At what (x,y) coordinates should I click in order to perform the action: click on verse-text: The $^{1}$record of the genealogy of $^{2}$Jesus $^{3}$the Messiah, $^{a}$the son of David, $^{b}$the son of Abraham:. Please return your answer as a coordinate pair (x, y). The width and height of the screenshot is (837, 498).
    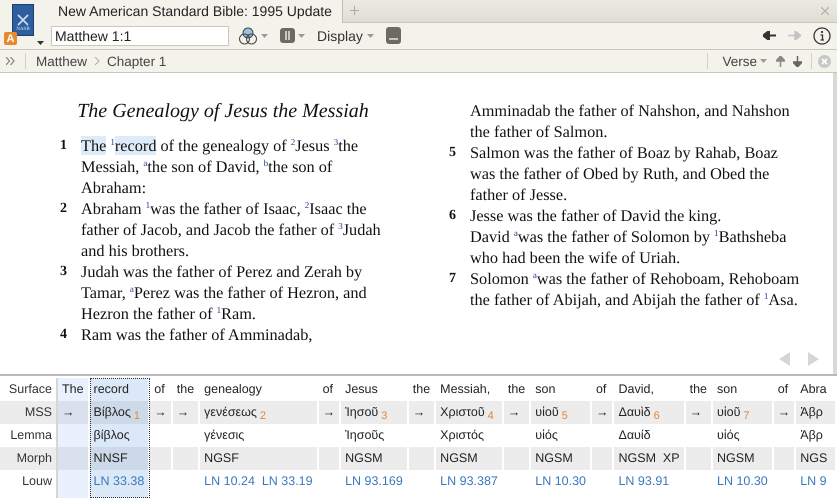
    Looking at the image, I should click on (220, 166).